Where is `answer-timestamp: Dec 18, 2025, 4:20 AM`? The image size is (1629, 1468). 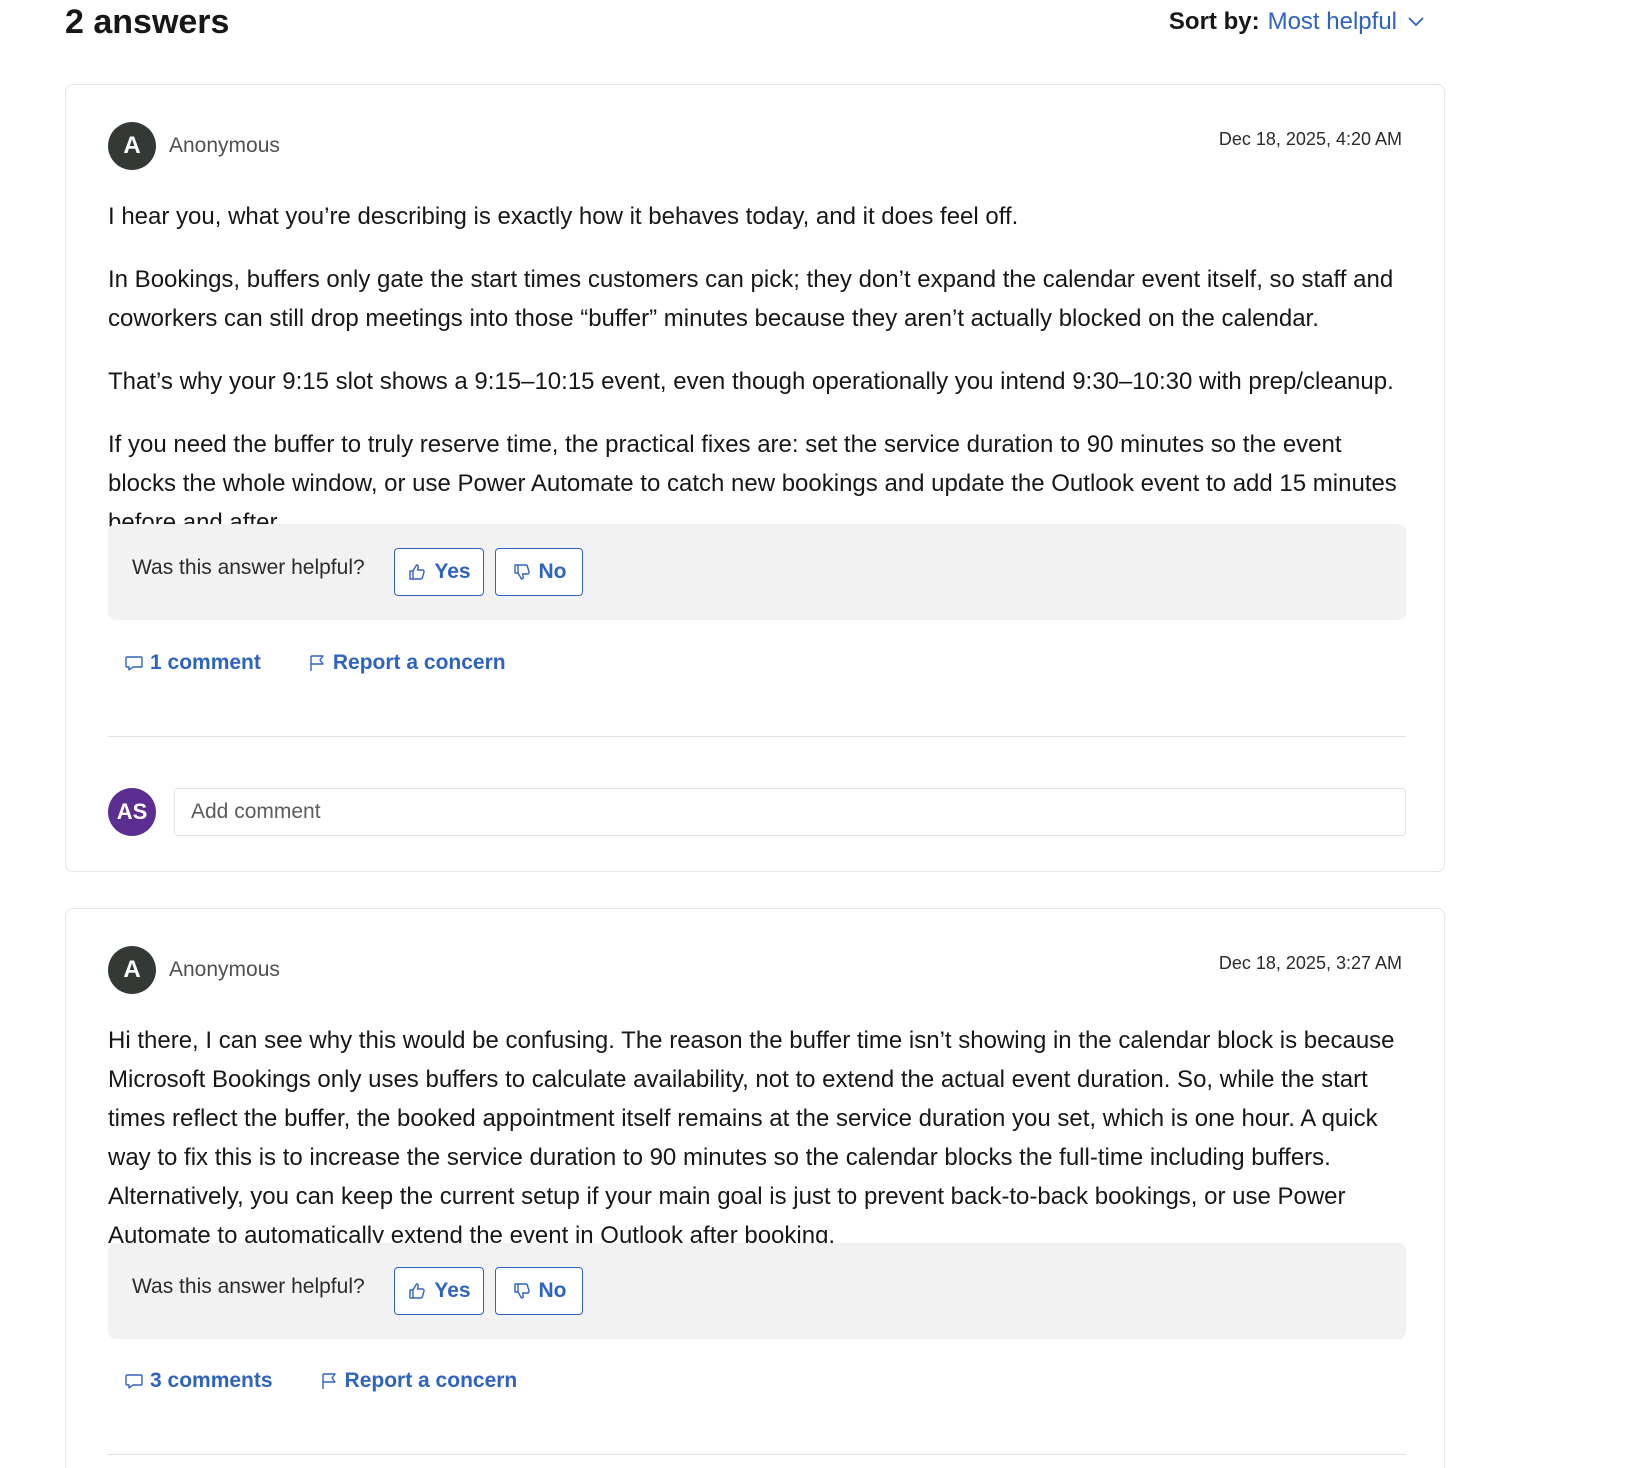 answer-timestamp: Dec 18, 2025, 4:20 AM is located at coordinates (1310, 139).